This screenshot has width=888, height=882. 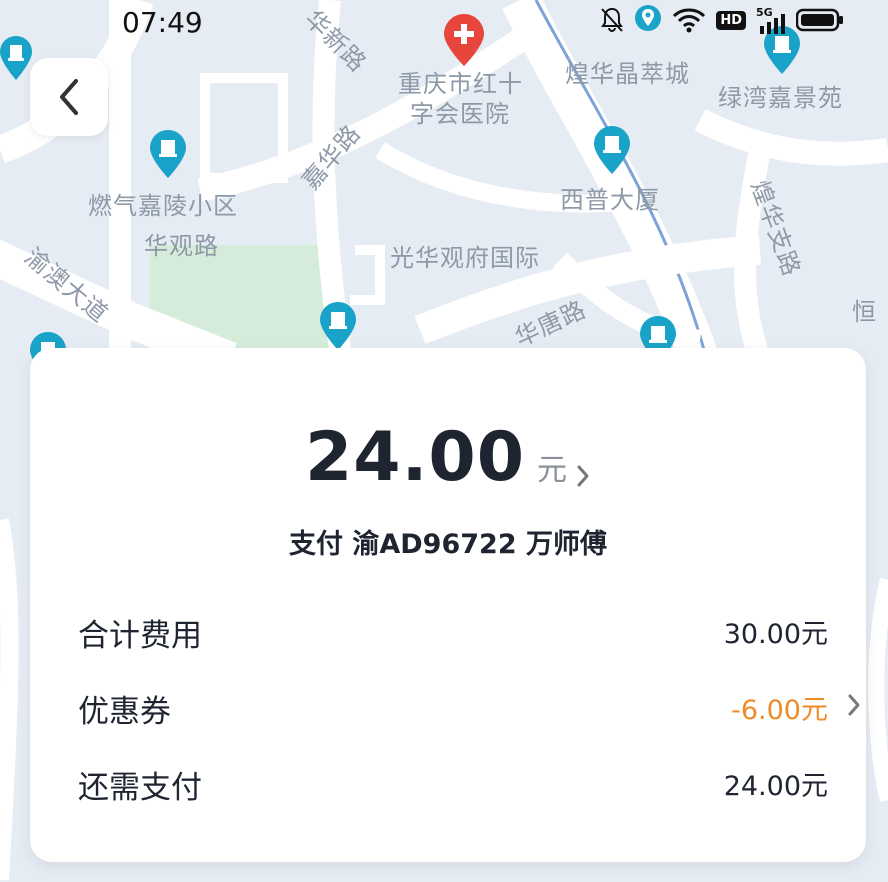 What do you see at coordinates (771, 20) in the screenshot?
I see `signal-icon: 5G` at bounding box center [771, 20].